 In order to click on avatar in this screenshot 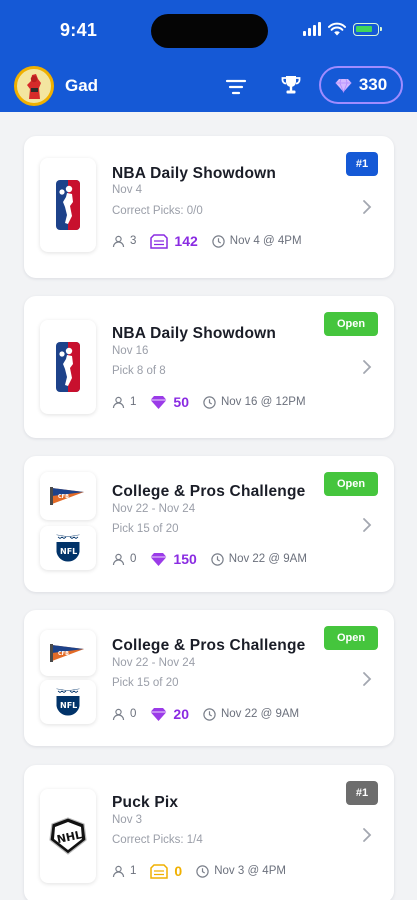, I will do `click(34, 86)`.